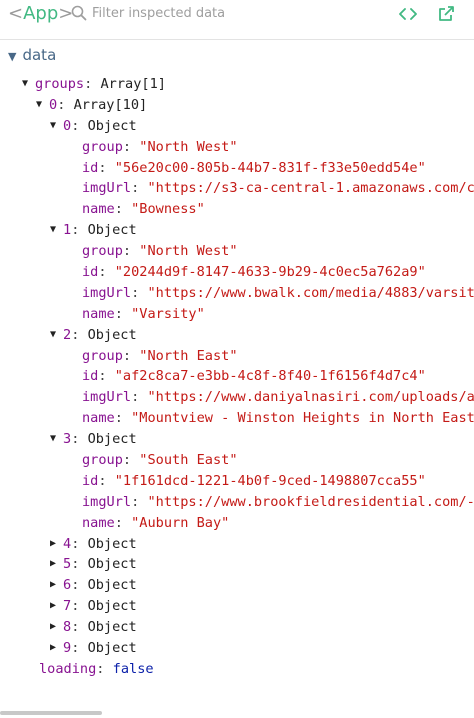  Describe the element at coordinates (237, 439) in the screenshot. I see `tree-row-object: ▼ 3: Object` at that location.